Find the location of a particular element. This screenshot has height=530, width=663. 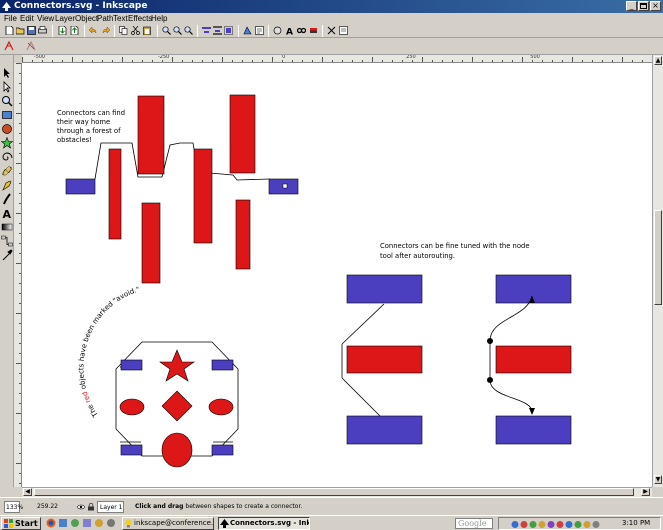

cut-icon is located at coordinates (135, 30).